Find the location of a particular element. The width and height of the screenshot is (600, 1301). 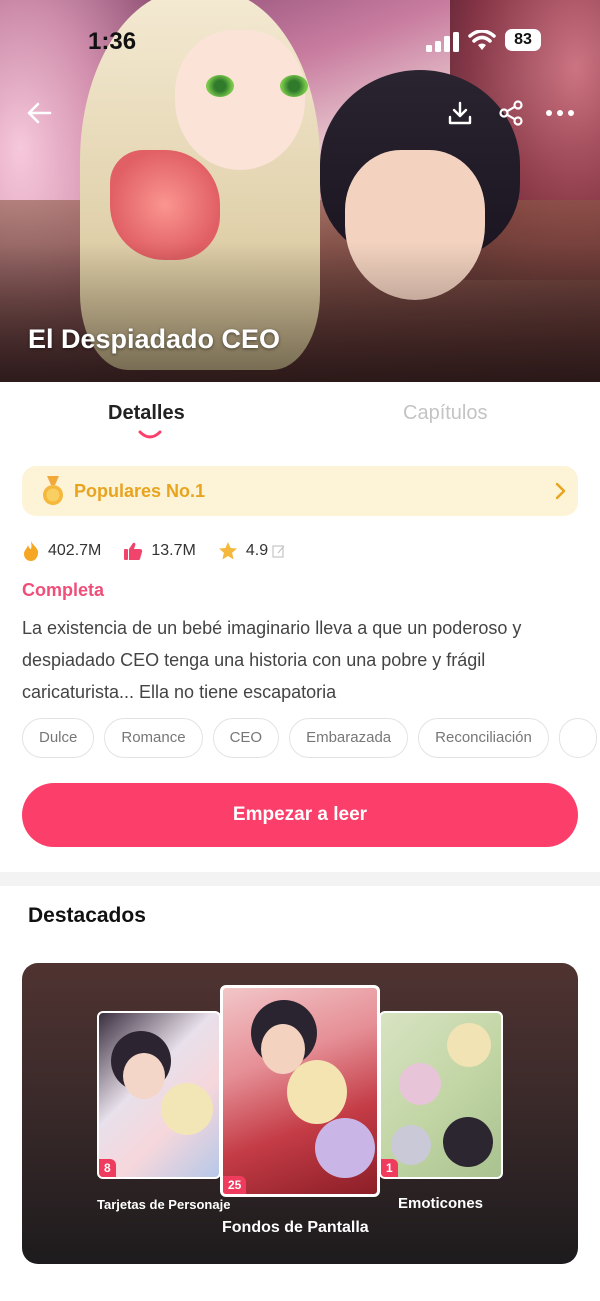

share-icon is located at coordinates (511, 113).